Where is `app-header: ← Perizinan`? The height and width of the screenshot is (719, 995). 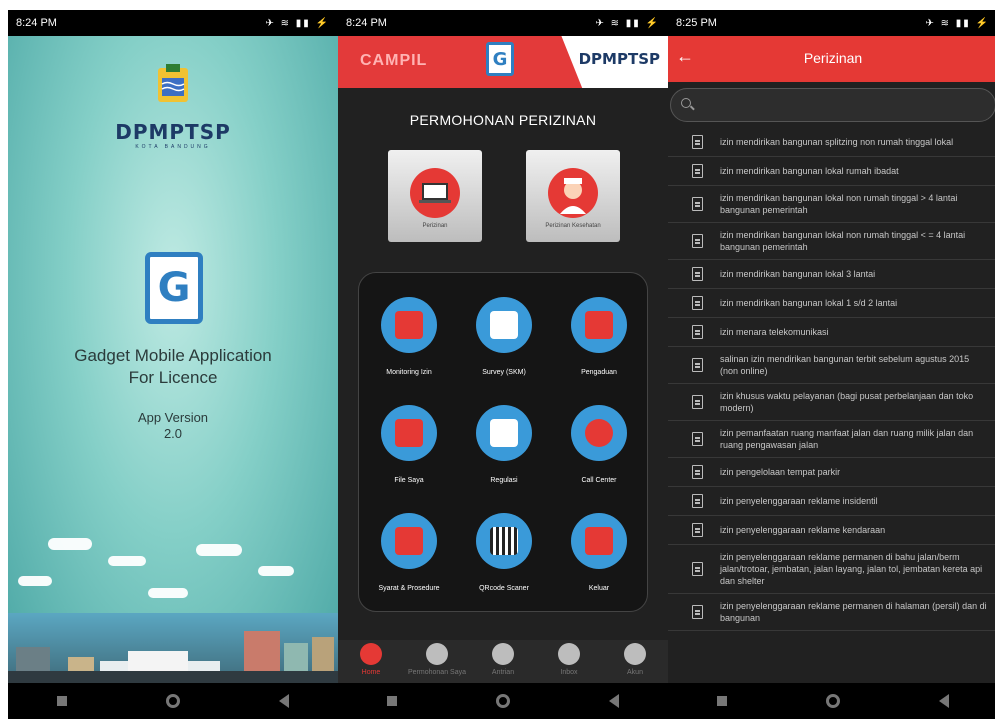 app-header: ← Perizinan is located at coordinates (831, 59).